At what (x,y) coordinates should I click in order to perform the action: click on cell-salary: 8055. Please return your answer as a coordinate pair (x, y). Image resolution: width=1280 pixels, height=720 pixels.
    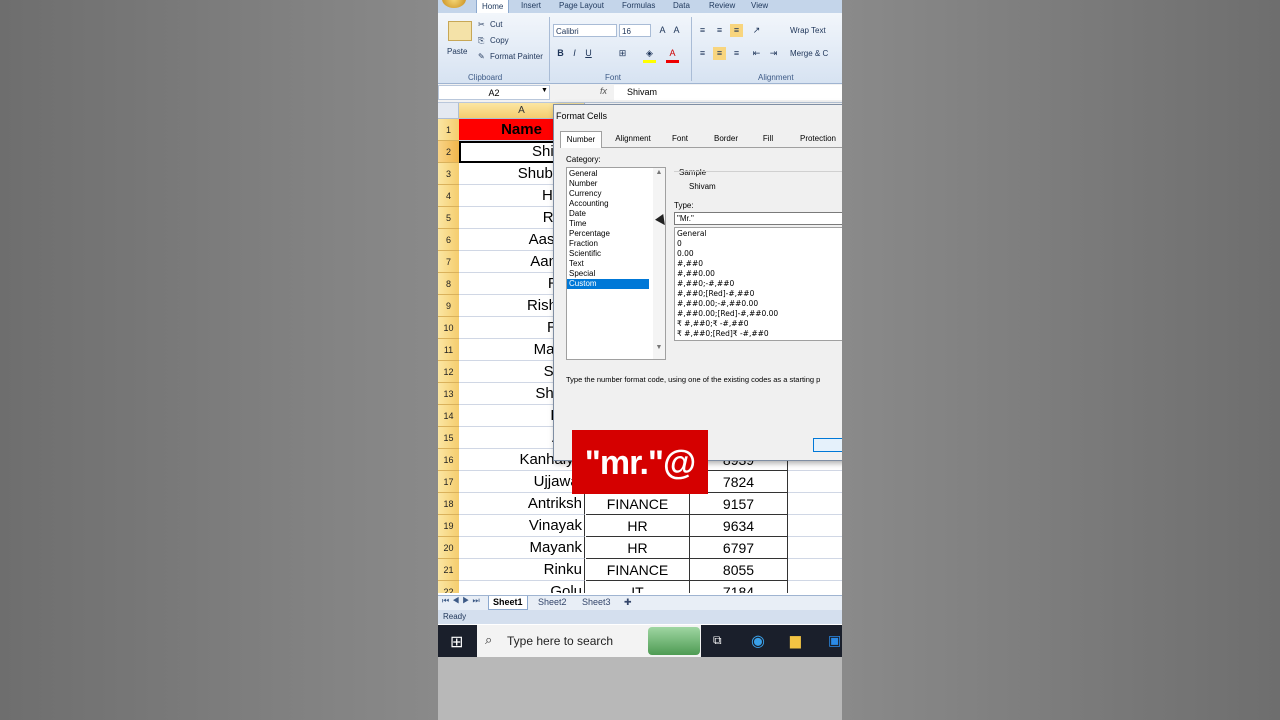
    Looking at the image, I should click on (739, 570).